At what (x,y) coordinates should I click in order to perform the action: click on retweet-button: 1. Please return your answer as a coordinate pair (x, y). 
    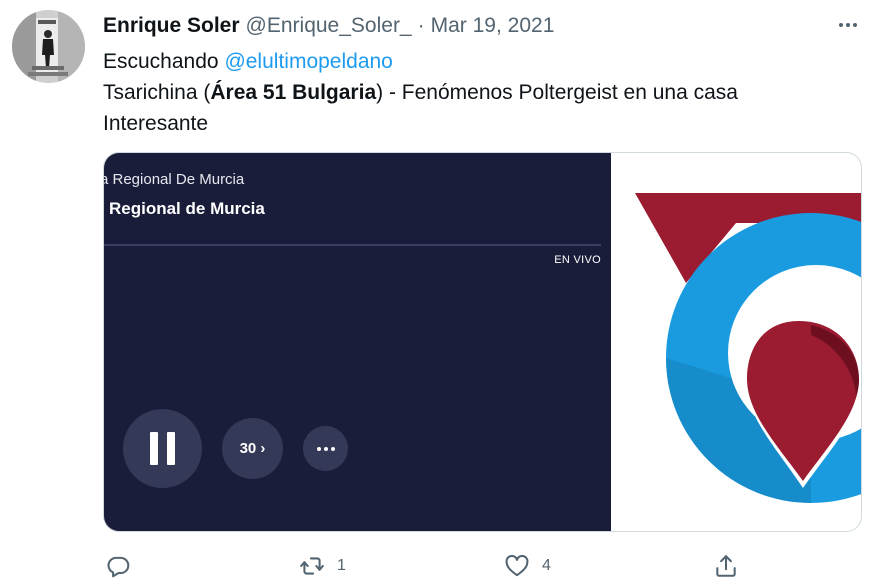
    Looking at the image, I should click on (322, 566).